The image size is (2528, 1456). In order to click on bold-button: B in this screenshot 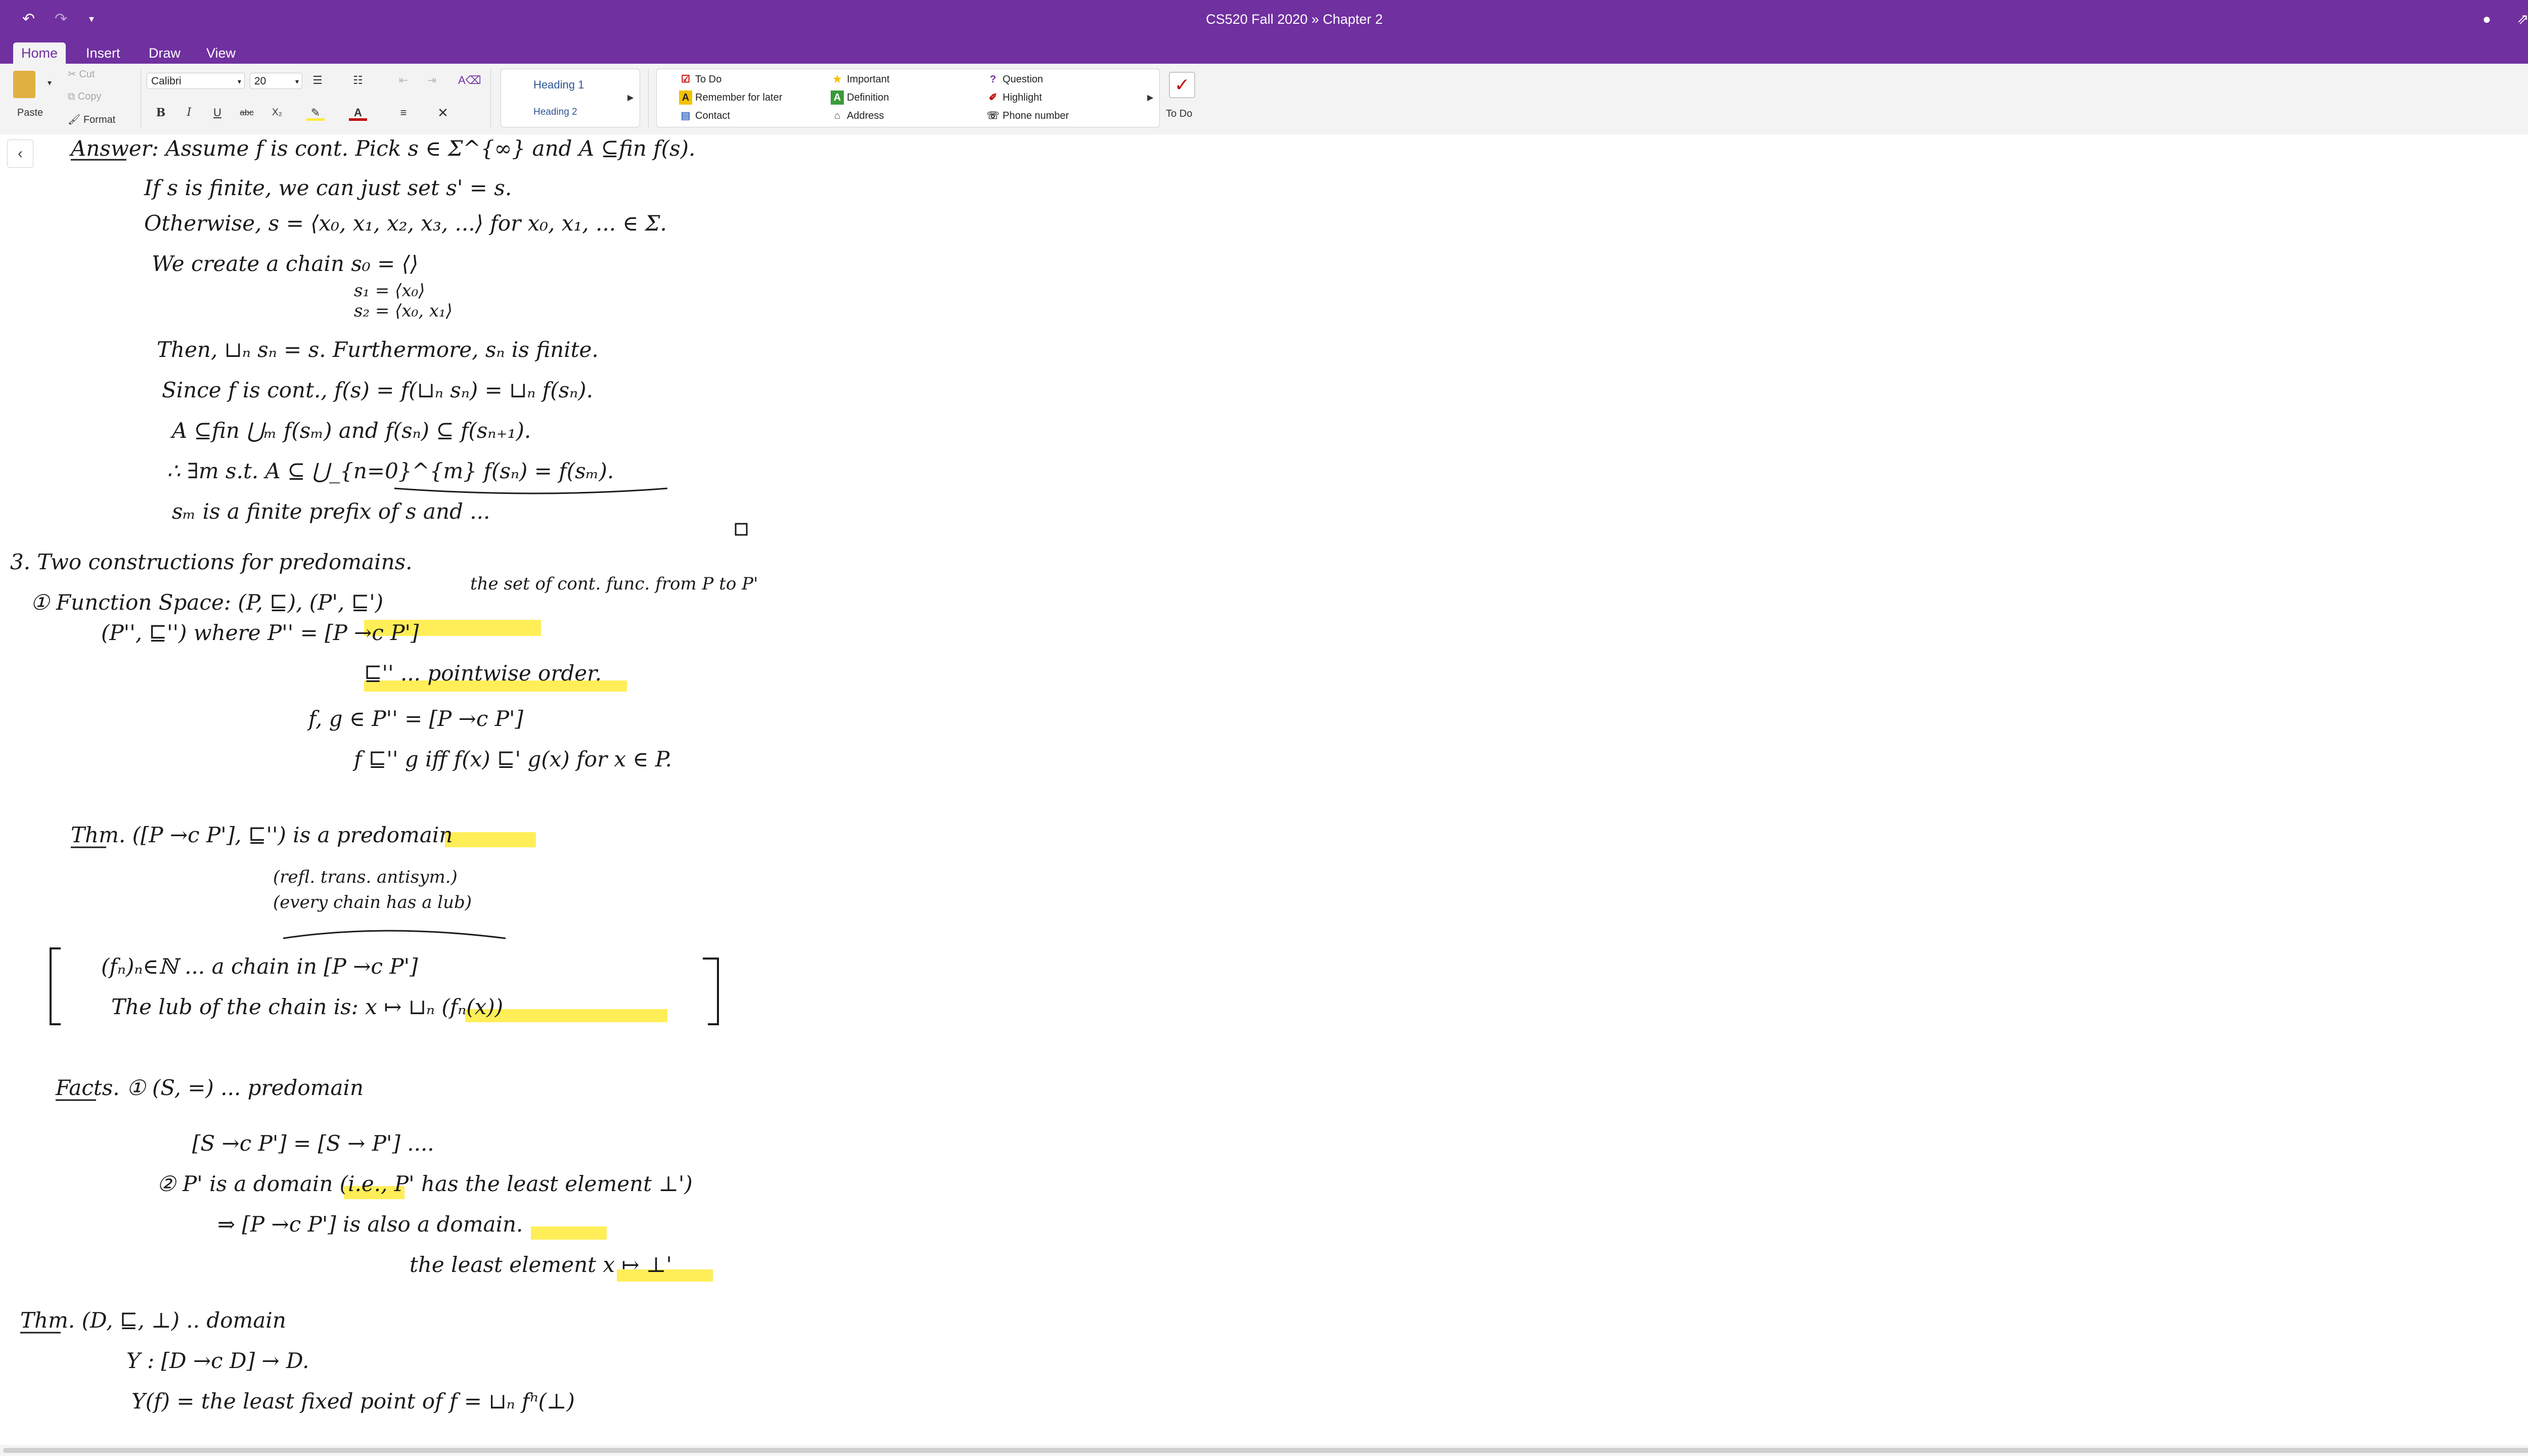, I will do `click(161, 112)`.